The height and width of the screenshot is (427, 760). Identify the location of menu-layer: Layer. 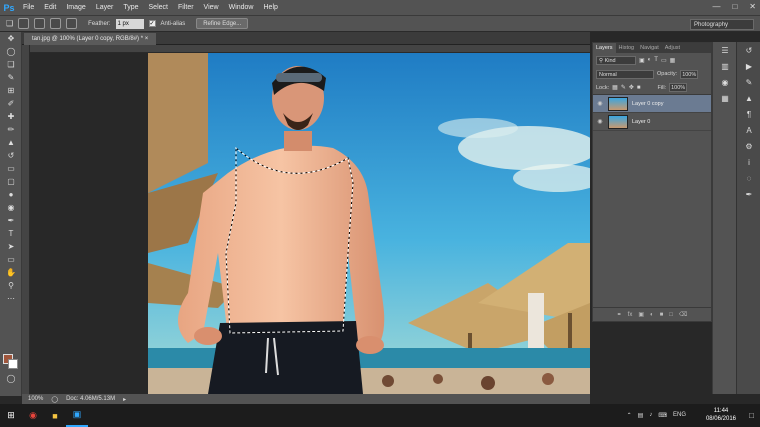
(105, 7).